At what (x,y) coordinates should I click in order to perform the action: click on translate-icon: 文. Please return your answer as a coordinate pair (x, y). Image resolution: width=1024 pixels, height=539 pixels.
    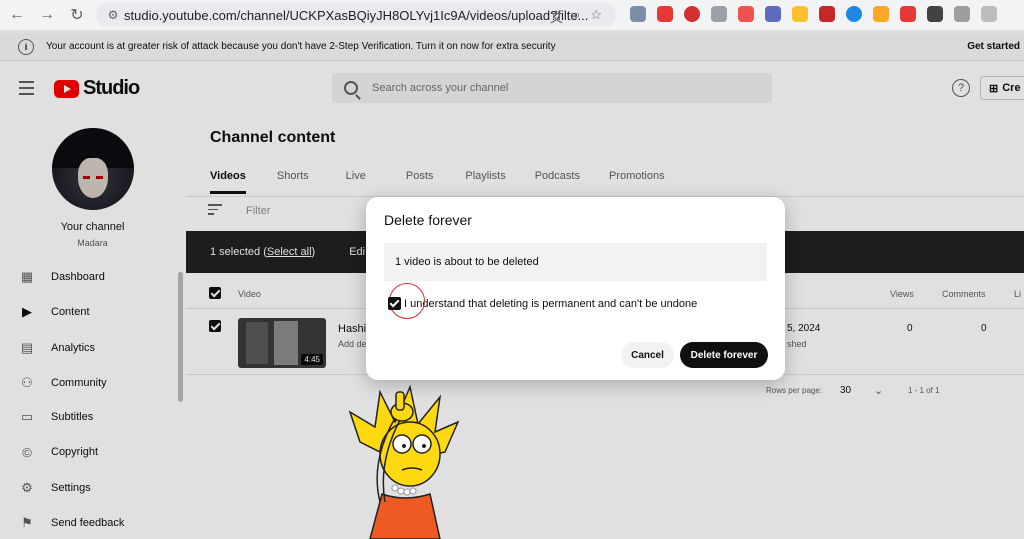
    Looking at the image, I should click on (556, 16).